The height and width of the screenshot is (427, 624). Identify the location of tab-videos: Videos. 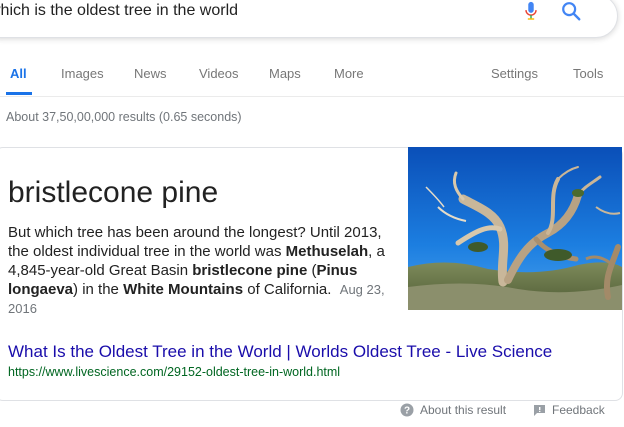
(219, 73).